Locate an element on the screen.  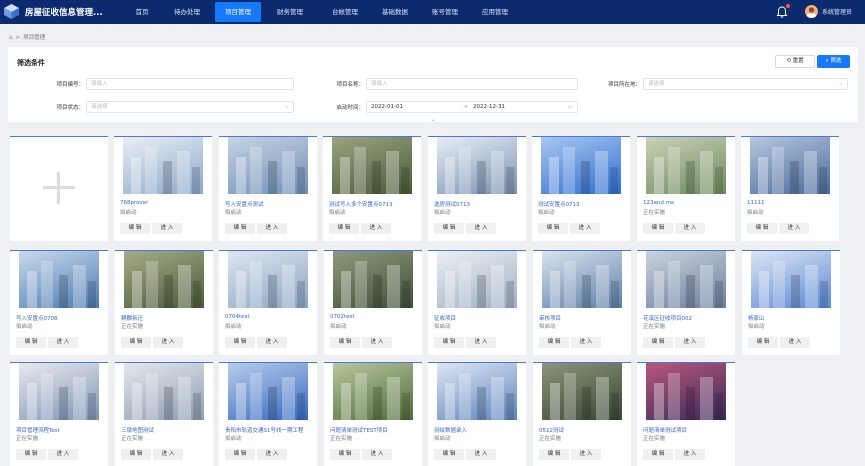
project-card: 问题清单测试项目 正在实施编 辑进 入 is located at coordinates (686, 414).